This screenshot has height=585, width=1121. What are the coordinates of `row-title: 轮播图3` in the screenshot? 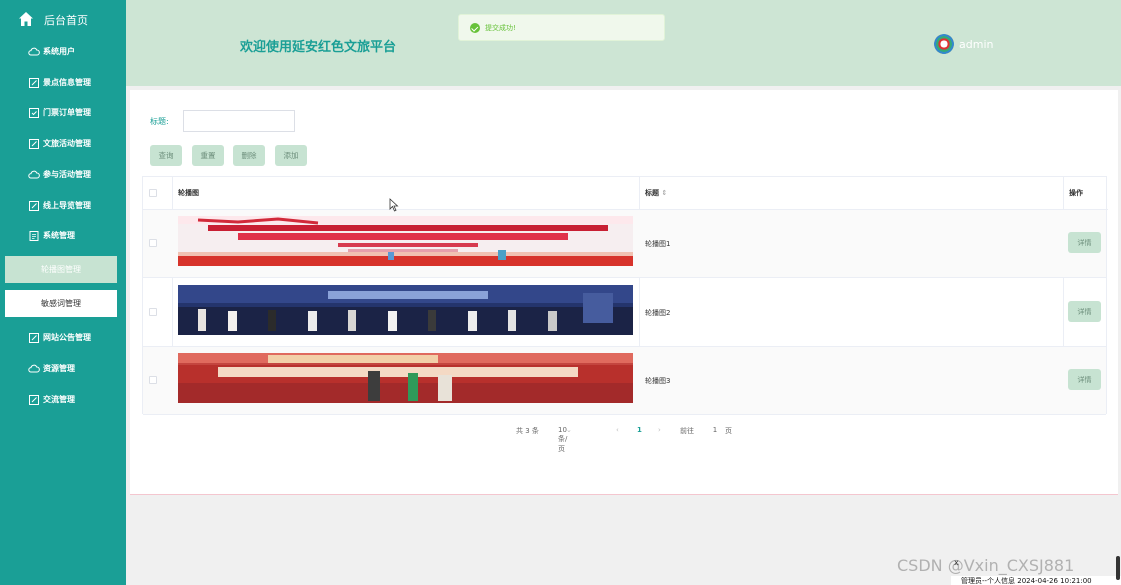 It's located at (658, 381).